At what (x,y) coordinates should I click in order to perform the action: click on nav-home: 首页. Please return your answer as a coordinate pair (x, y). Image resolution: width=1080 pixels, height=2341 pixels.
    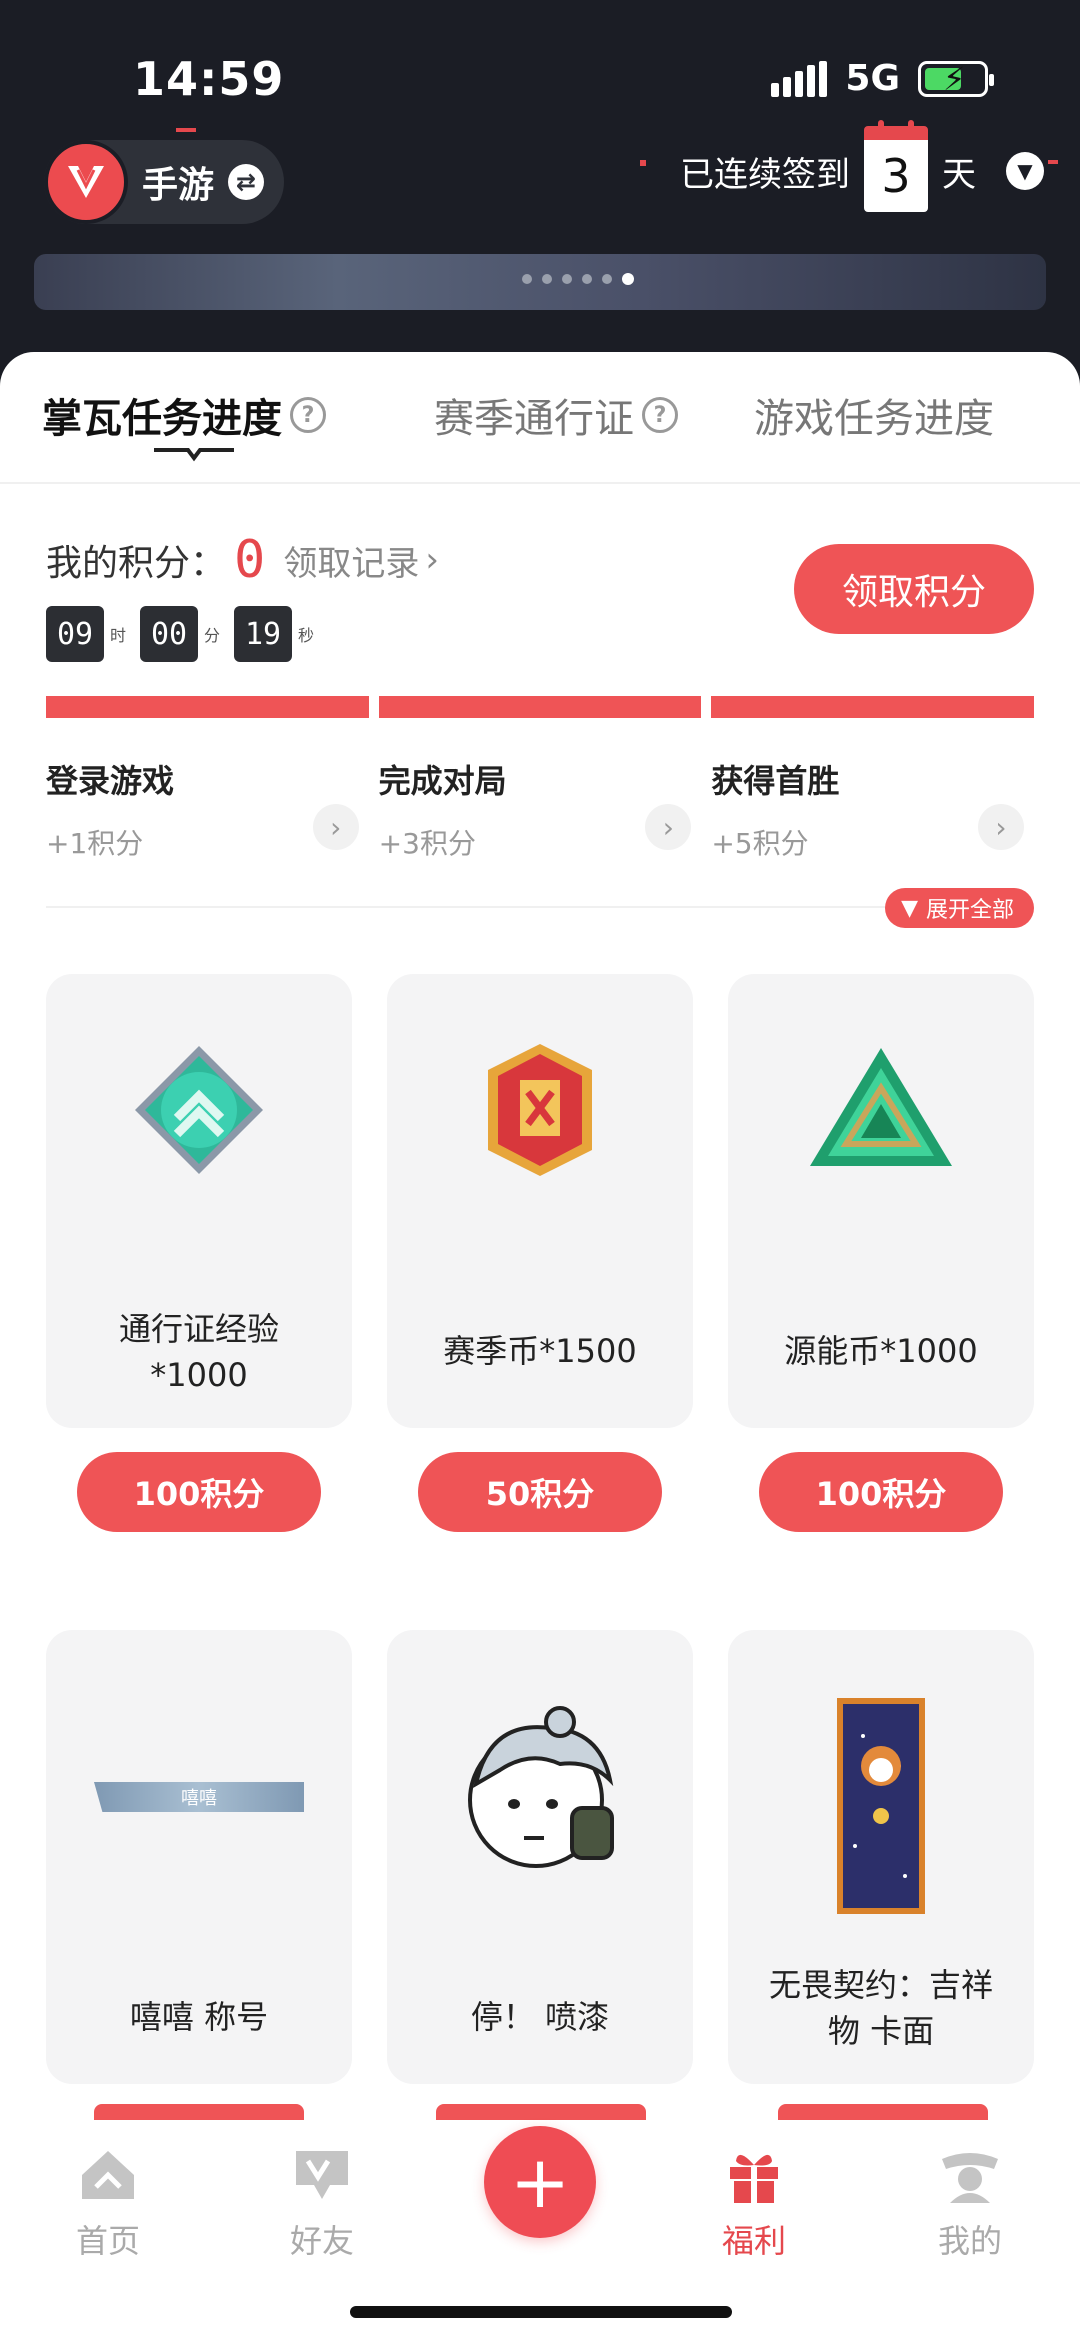
    Looking at the image, I should click on (108, 2201).